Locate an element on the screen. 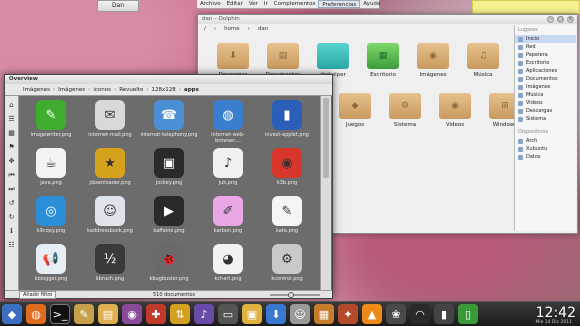 The width and height of the screenshot is (580, 326). folder-item: ◆ Juegos is located at coordinates (355, 110).